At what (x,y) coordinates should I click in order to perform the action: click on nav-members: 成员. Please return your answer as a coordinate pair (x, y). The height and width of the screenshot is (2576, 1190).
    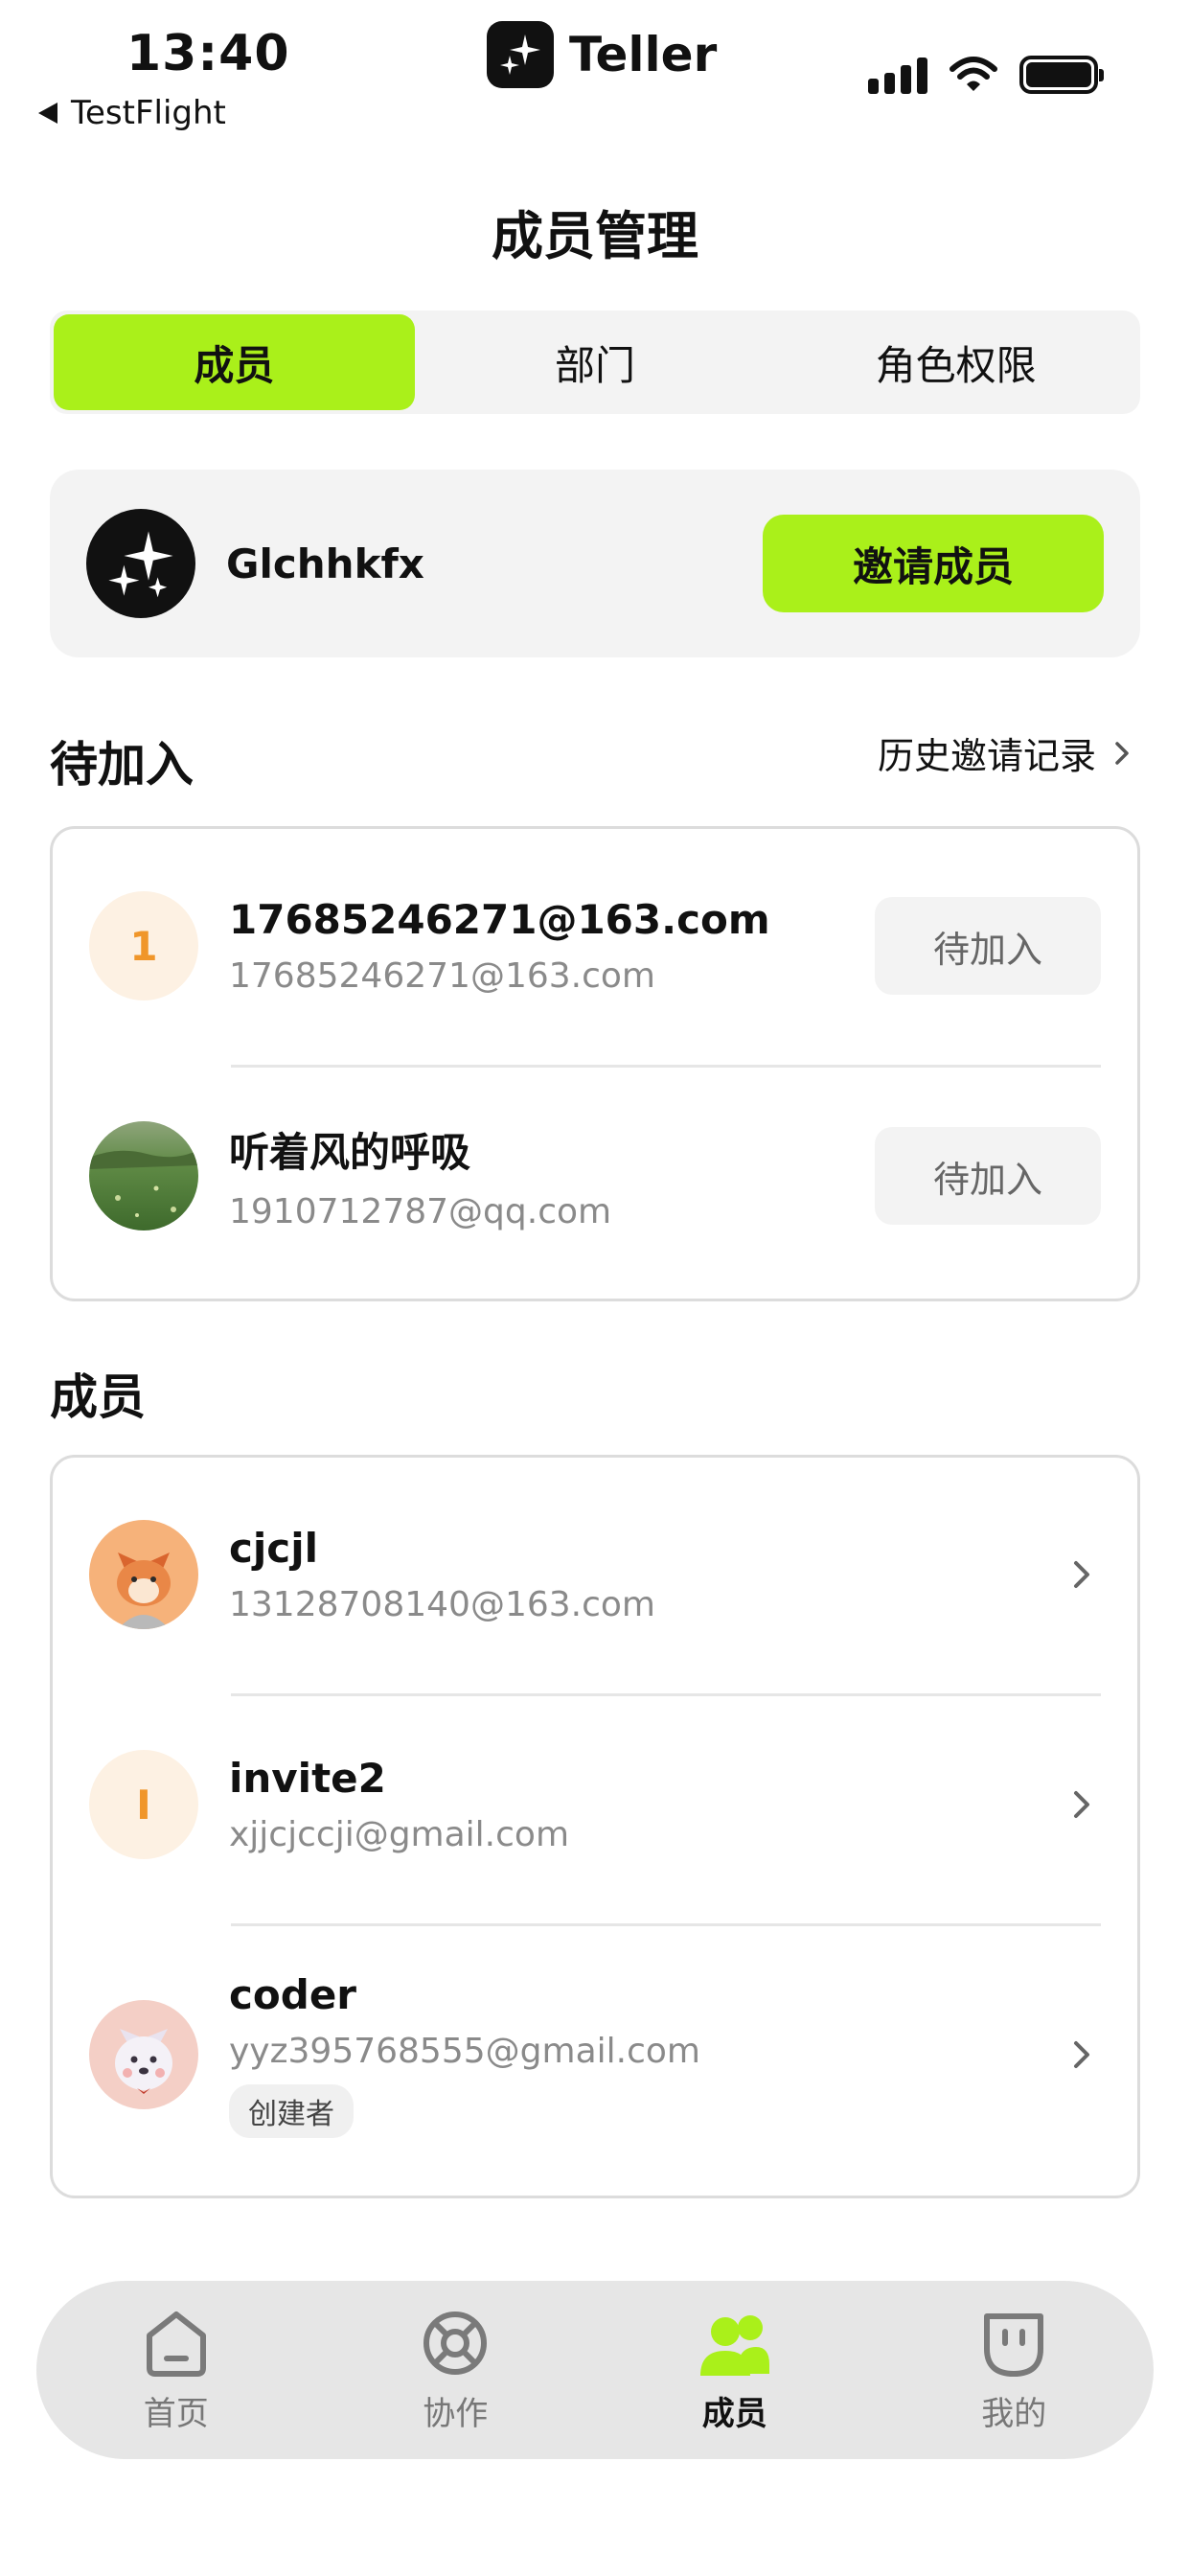
    Looking at the image, I should click on (735, 2370).